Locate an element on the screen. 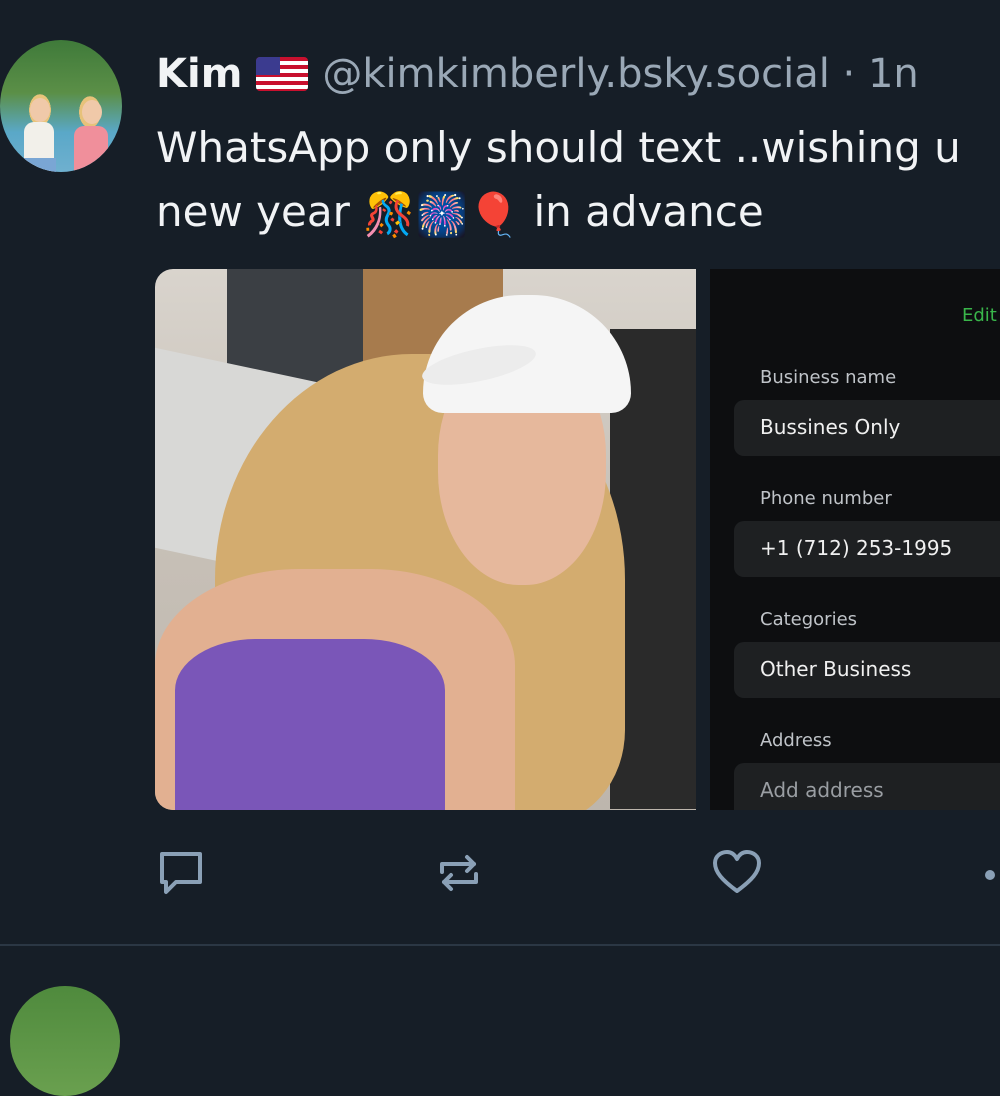 The height and width of the screenshot is (1096, 1000). categories-field: Other Business is located at coordinates (867, 670).